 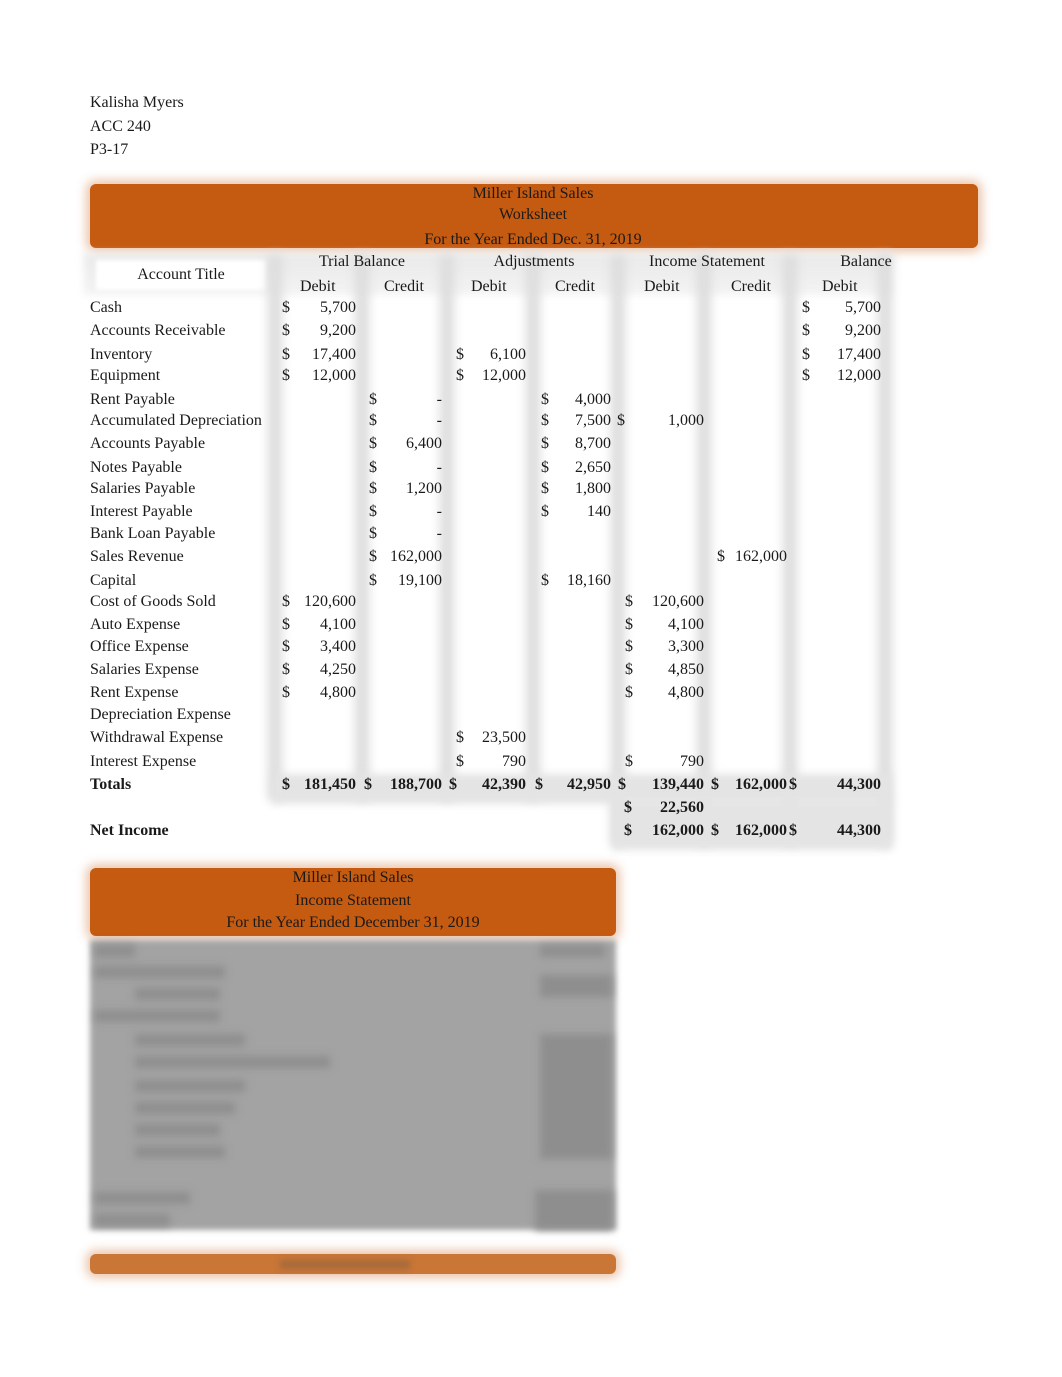 What do you see at coordinates (593, 420) in the screenshot?
I see `amount: 7,500` at bounding box center [593, 420].